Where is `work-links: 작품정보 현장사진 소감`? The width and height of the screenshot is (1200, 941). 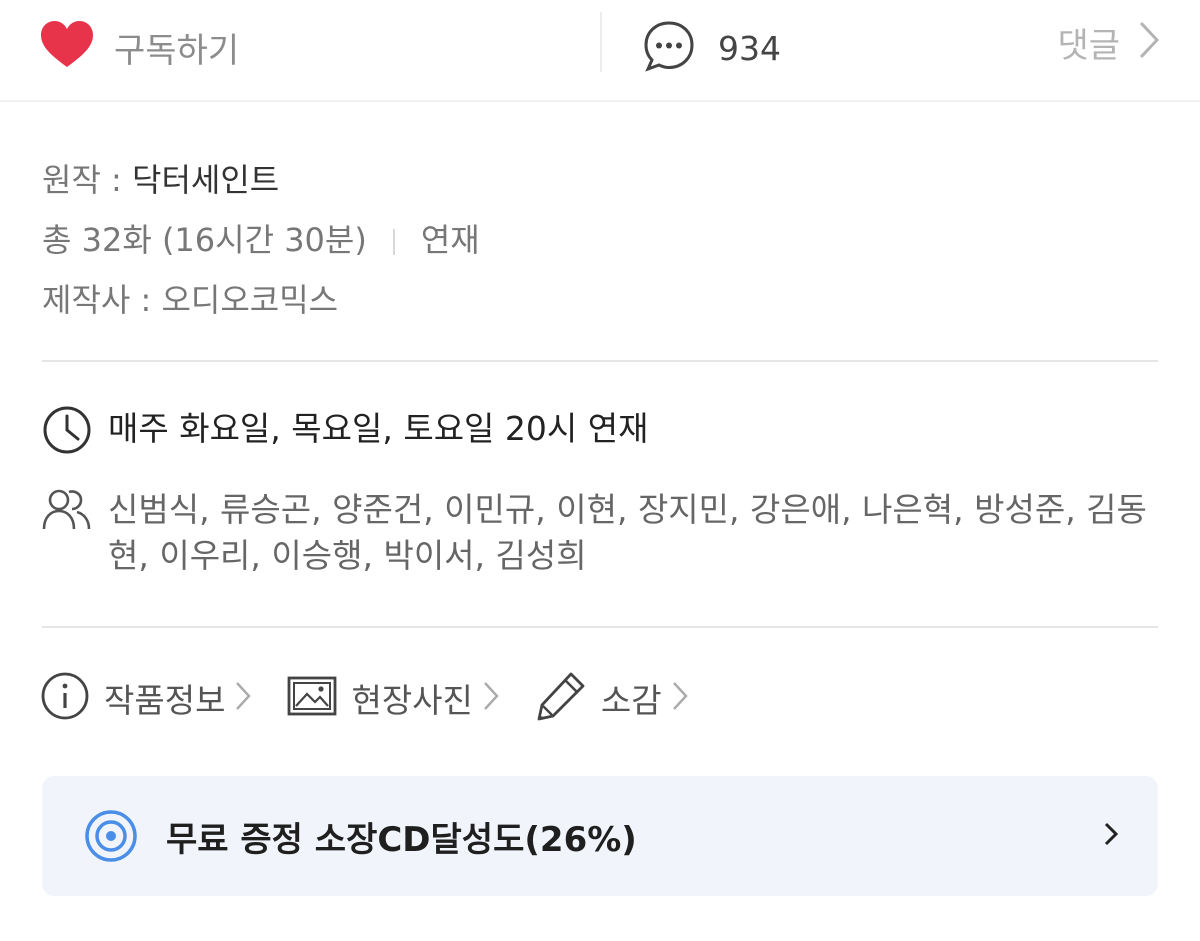 work-links: 작품정보 현장사진 소감 is located at coordinates (382, 698).